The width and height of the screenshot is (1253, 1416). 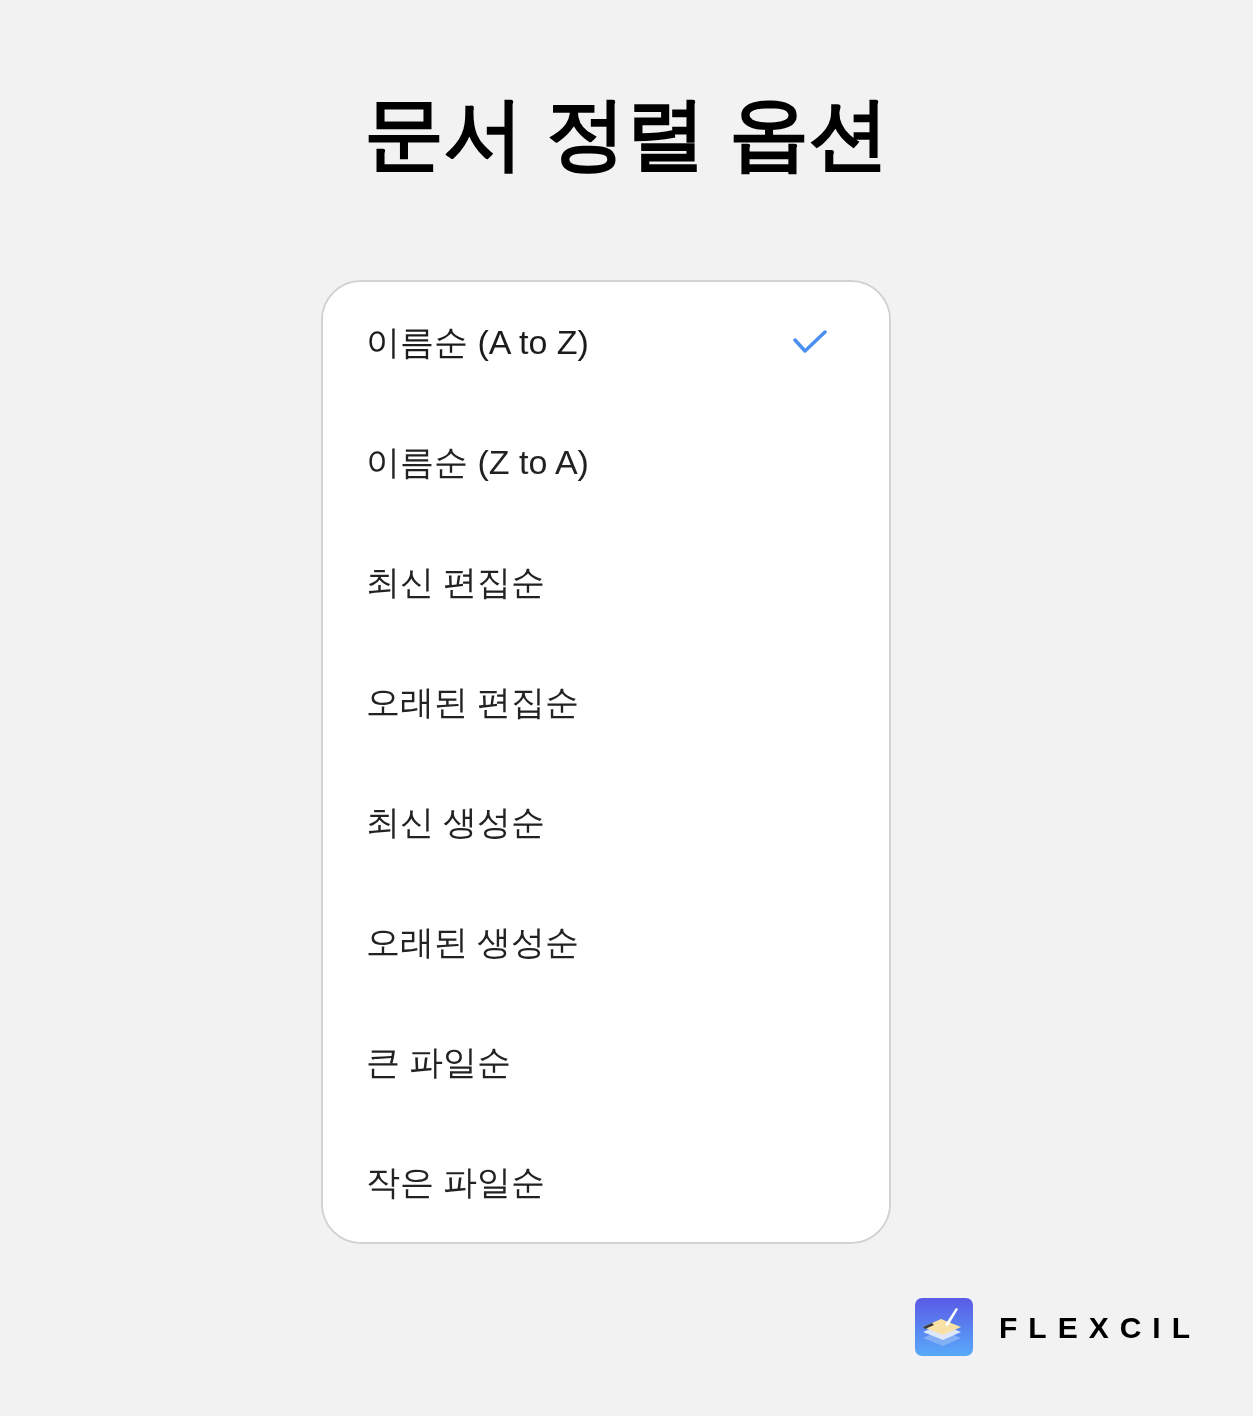 What do you see at coordinates (944, 1327) in the screenshot?
I see `app-logo-icon` at bounding box center [944, 1327].